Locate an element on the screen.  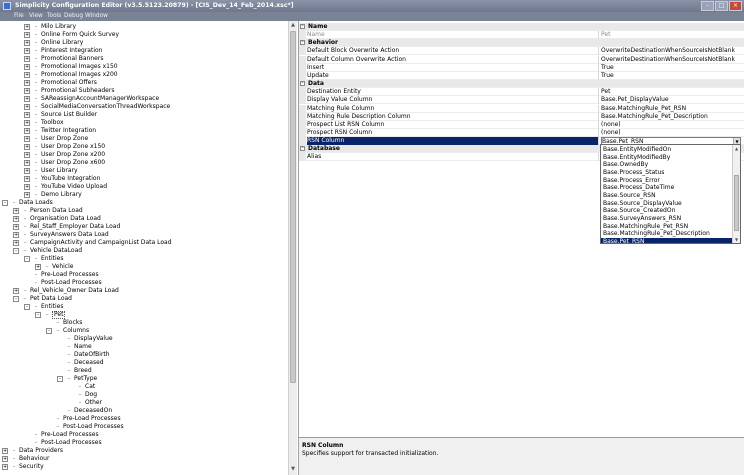
tree-item: - – Columns is located at coordinates (144, 331).